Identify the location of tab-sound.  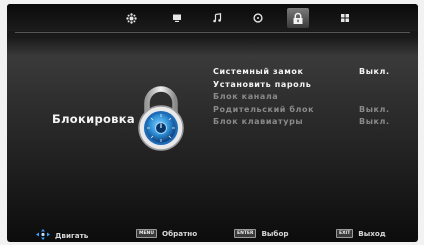
(217, 18).